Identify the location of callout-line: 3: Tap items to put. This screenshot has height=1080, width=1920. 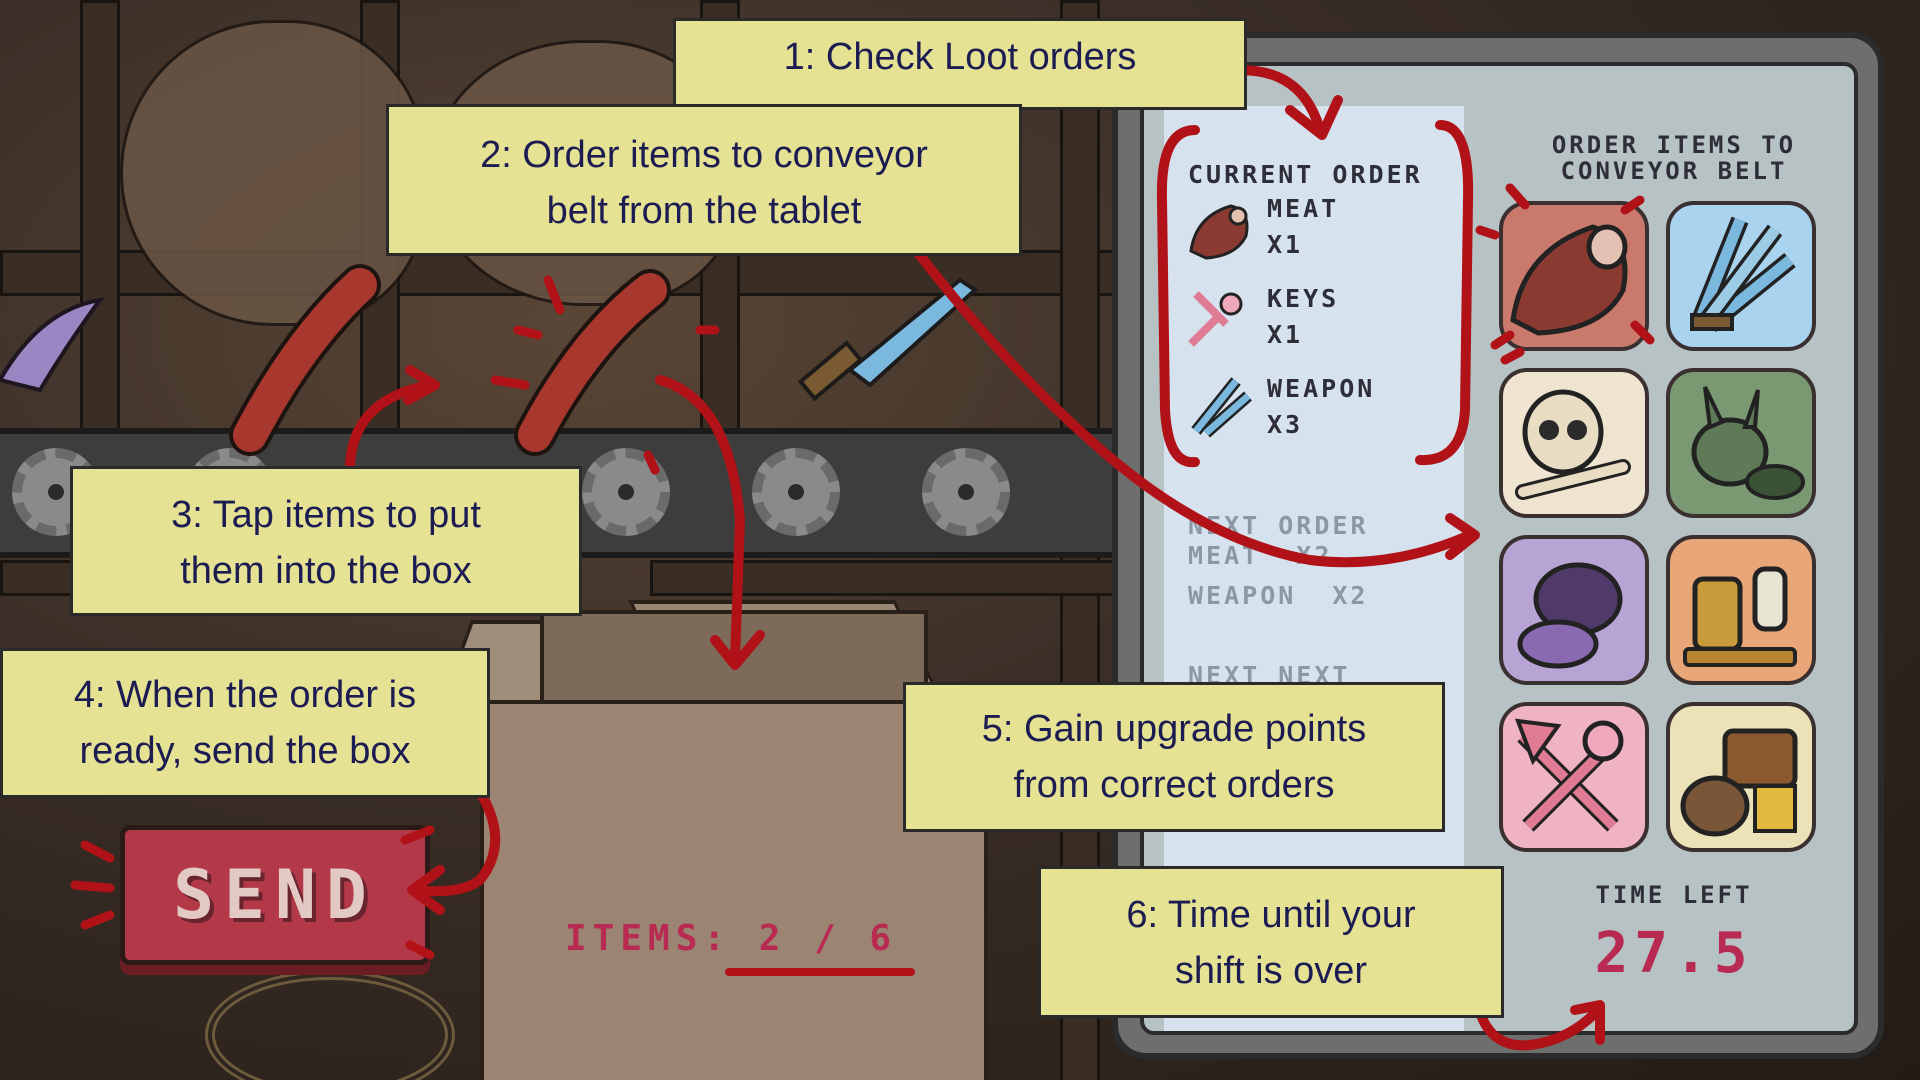
(326, 515).